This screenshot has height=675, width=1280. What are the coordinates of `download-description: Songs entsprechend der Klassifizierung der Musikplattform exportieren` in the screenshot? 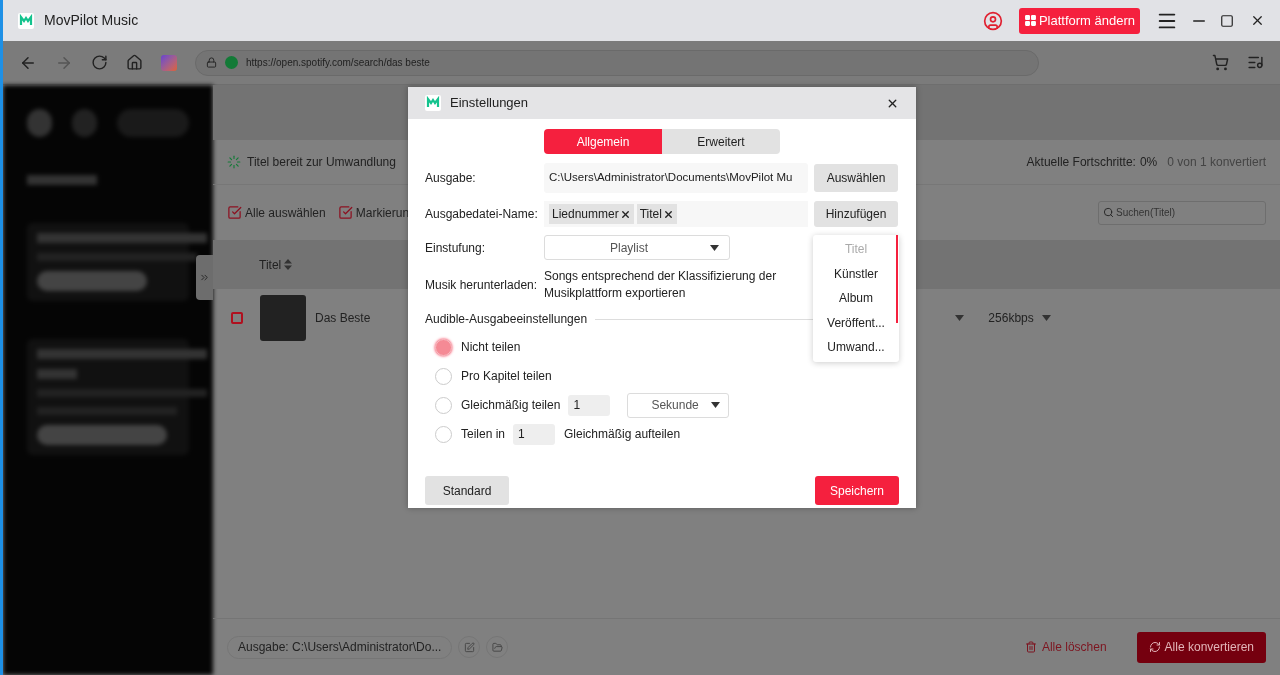 It's located at (661, 285).